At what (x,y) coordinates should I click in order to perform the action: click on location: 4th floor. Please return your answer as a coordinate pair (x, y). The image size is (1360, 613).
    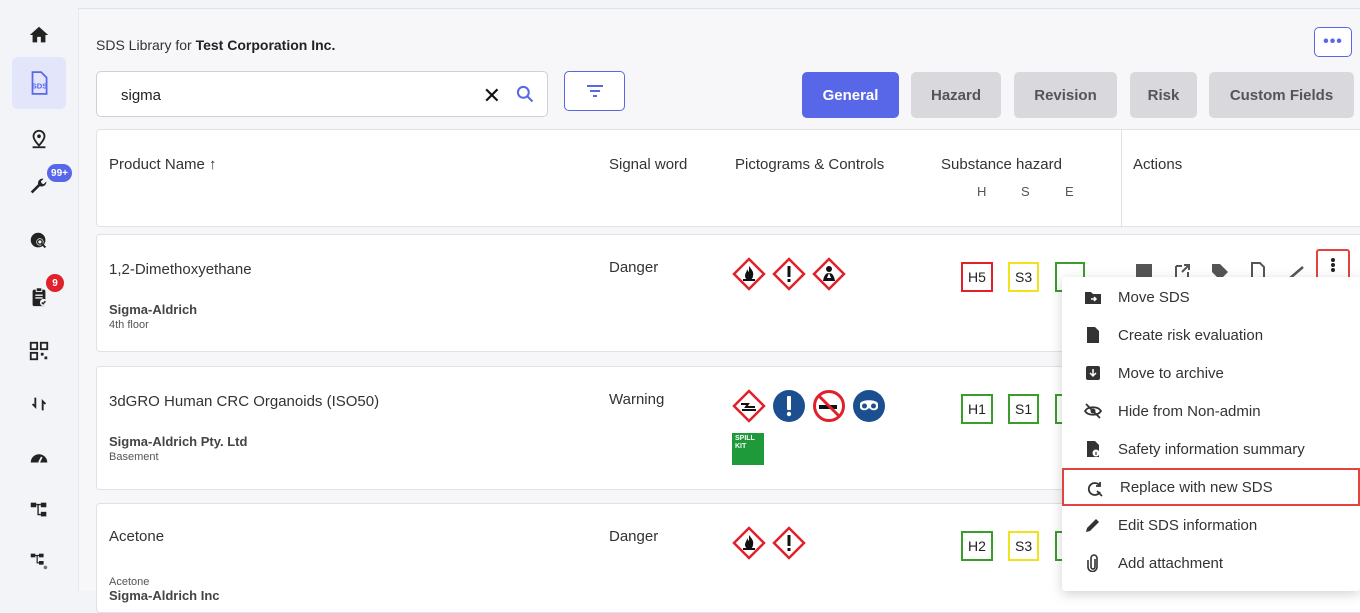
    Looking at the image, I should click on (129, 325).